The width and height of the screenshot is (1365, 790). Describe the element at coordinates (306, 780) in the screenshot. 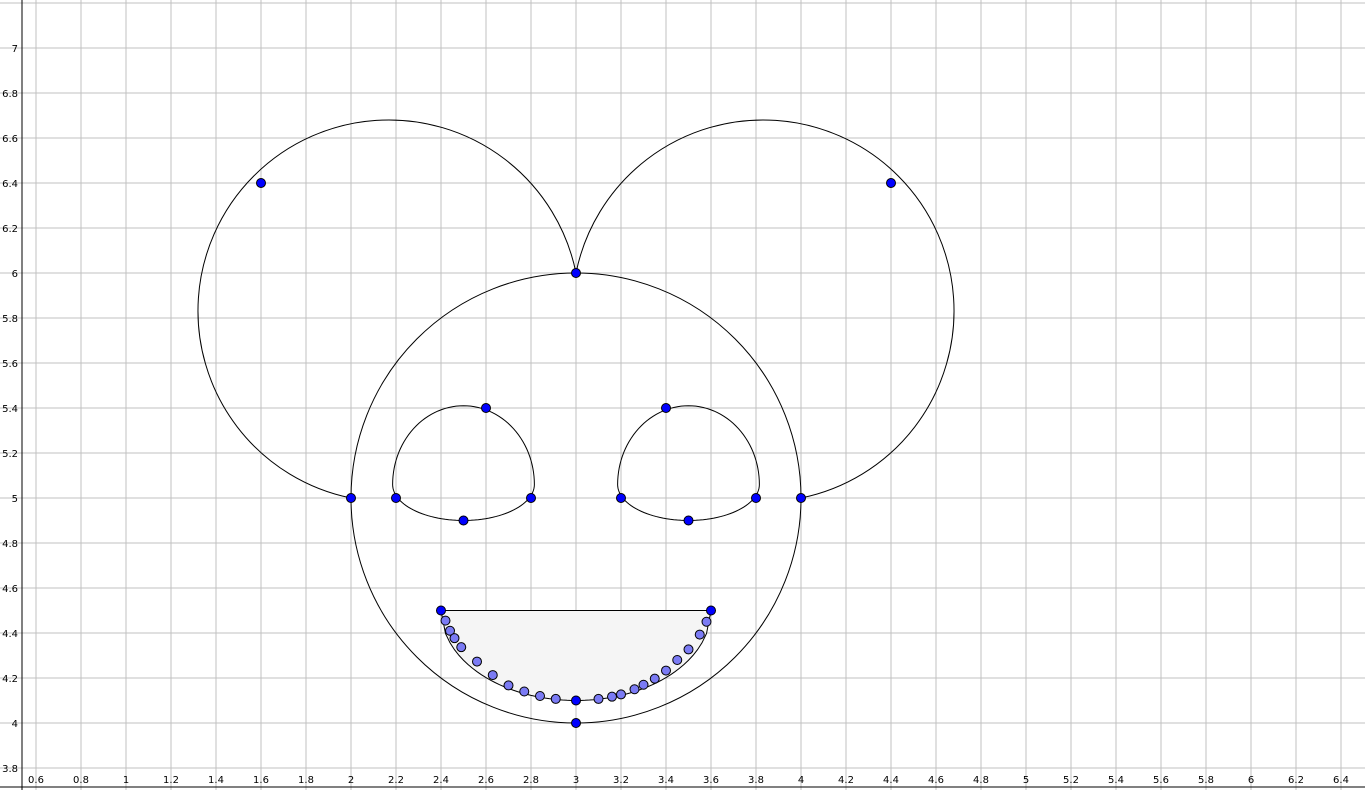

I see `x-tick-label: 1.8` at that location.